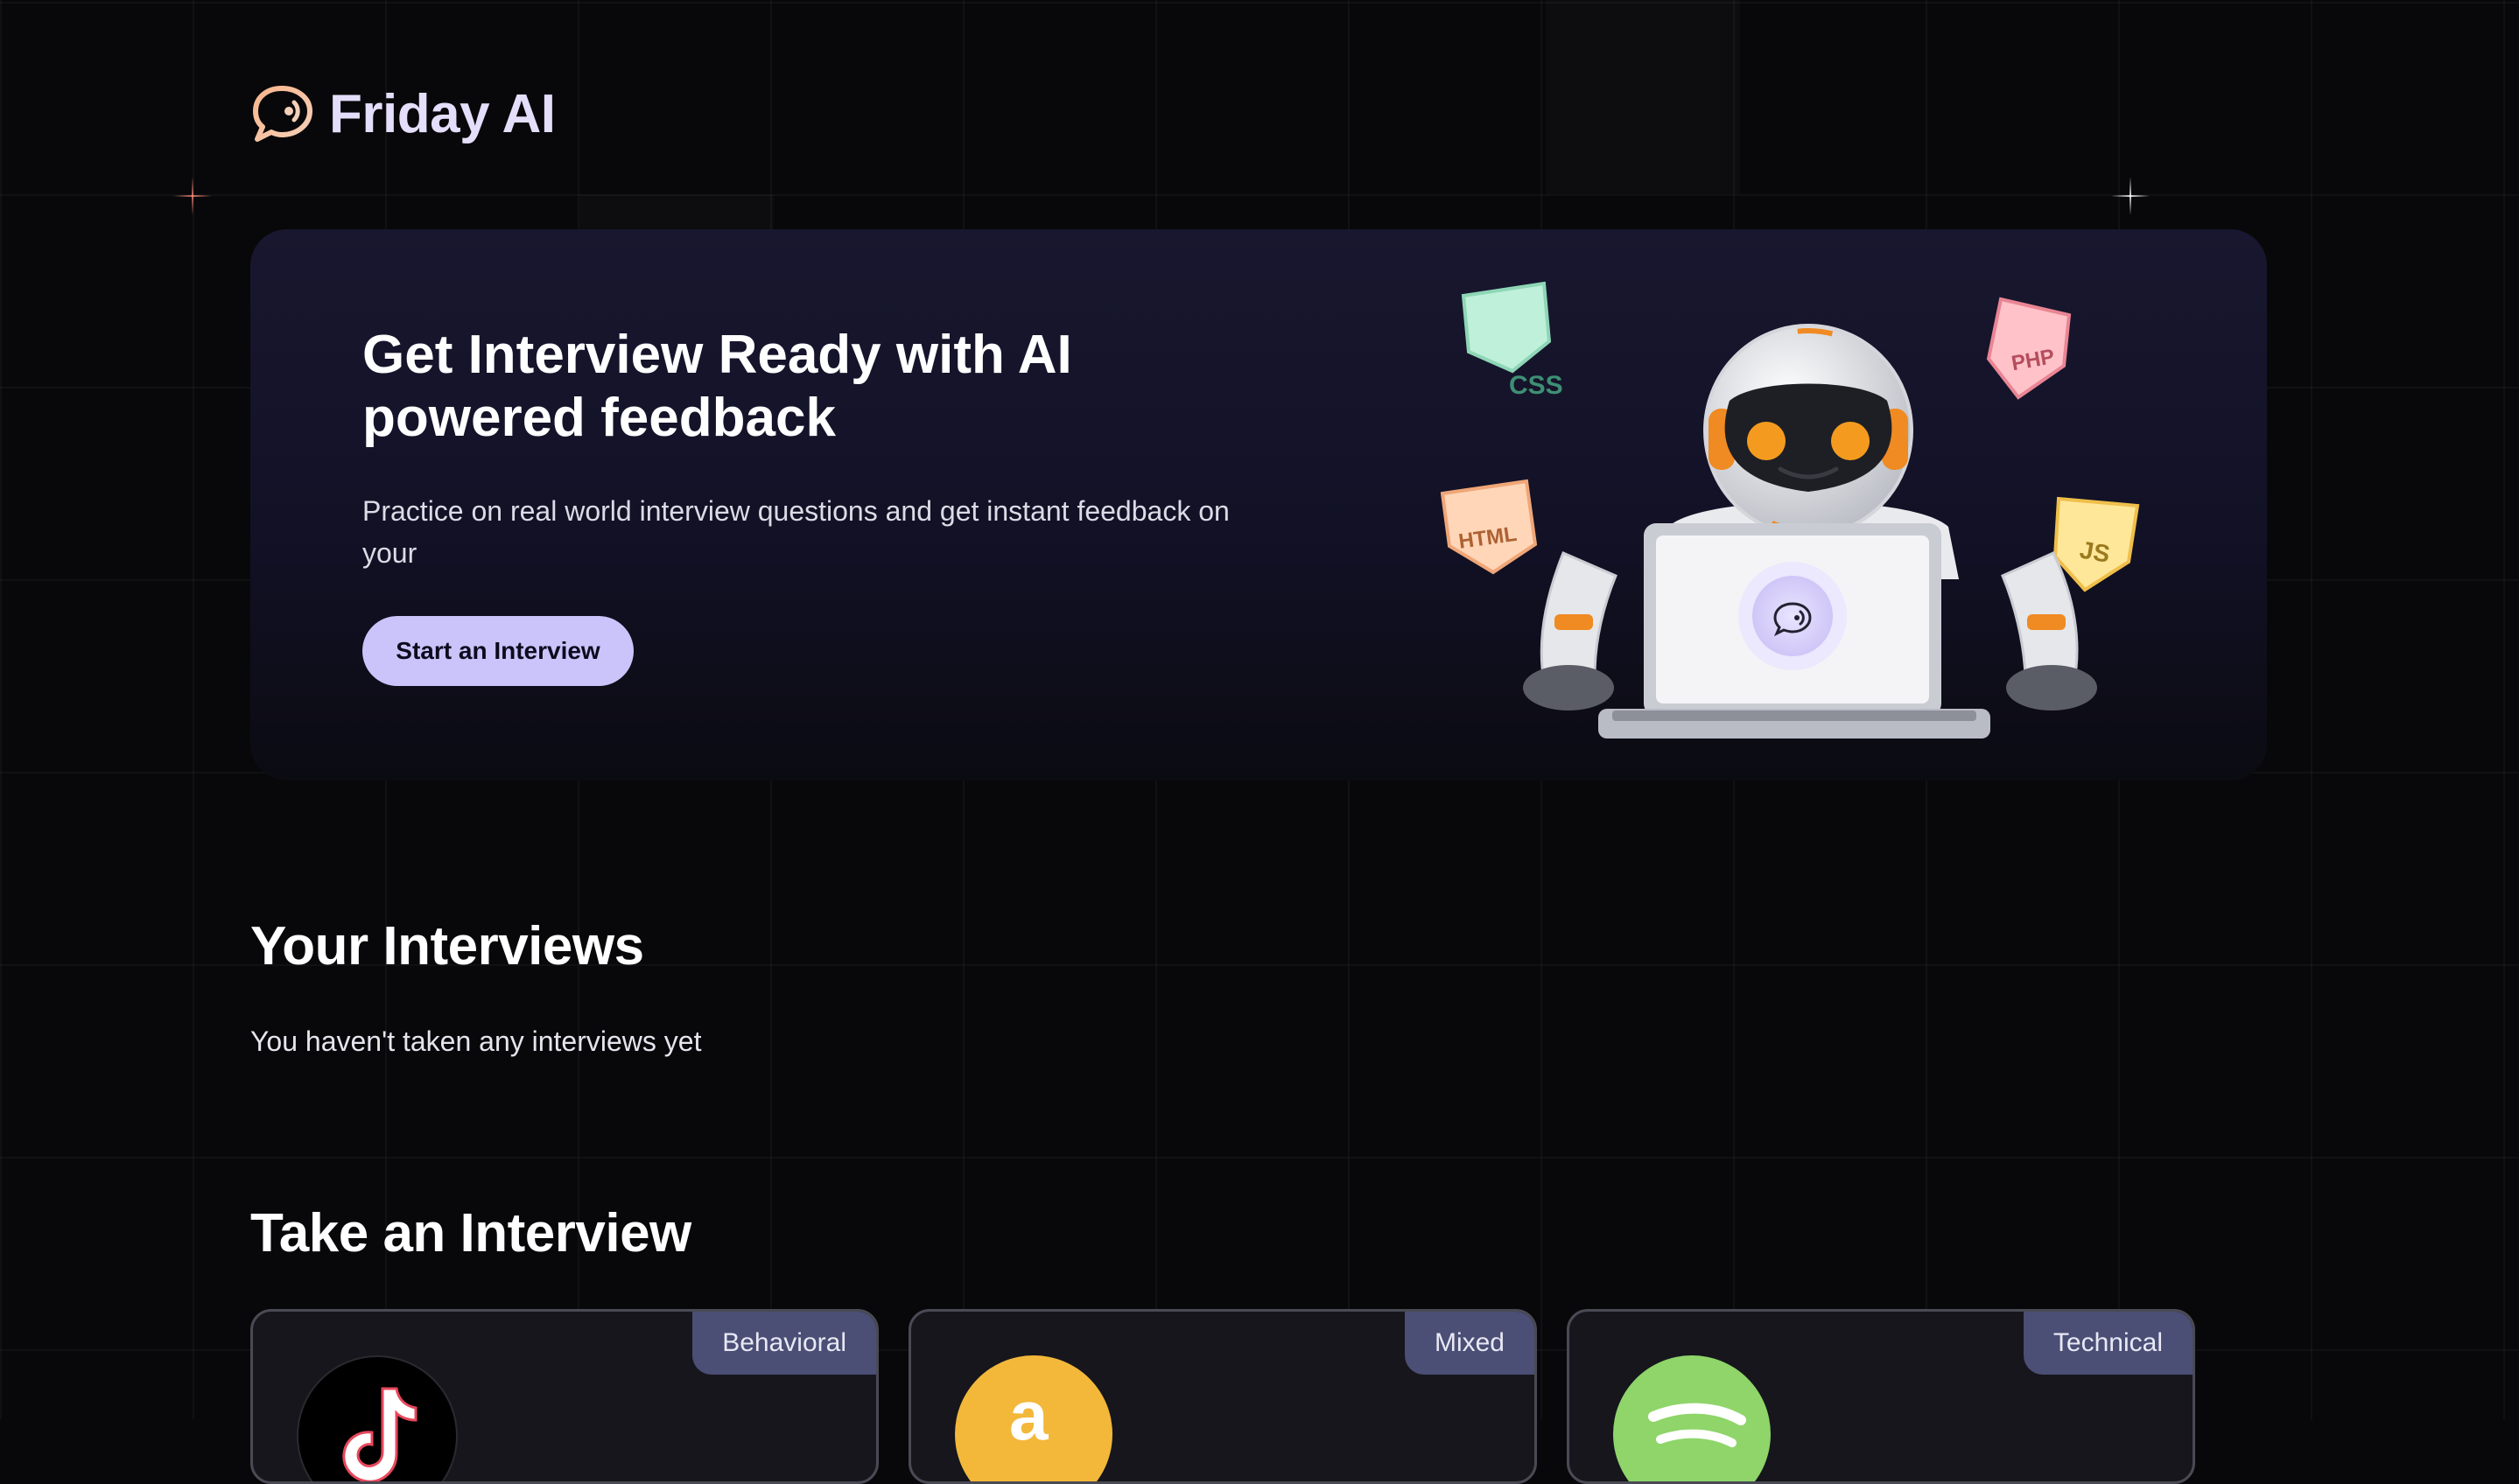 The width and height of the screenshot is (2519, 1484). What do you see at coordinates (2029, 348) in the screenshot?
I see `php-badge-icon: PHP` at bounding box center [2029, 348].